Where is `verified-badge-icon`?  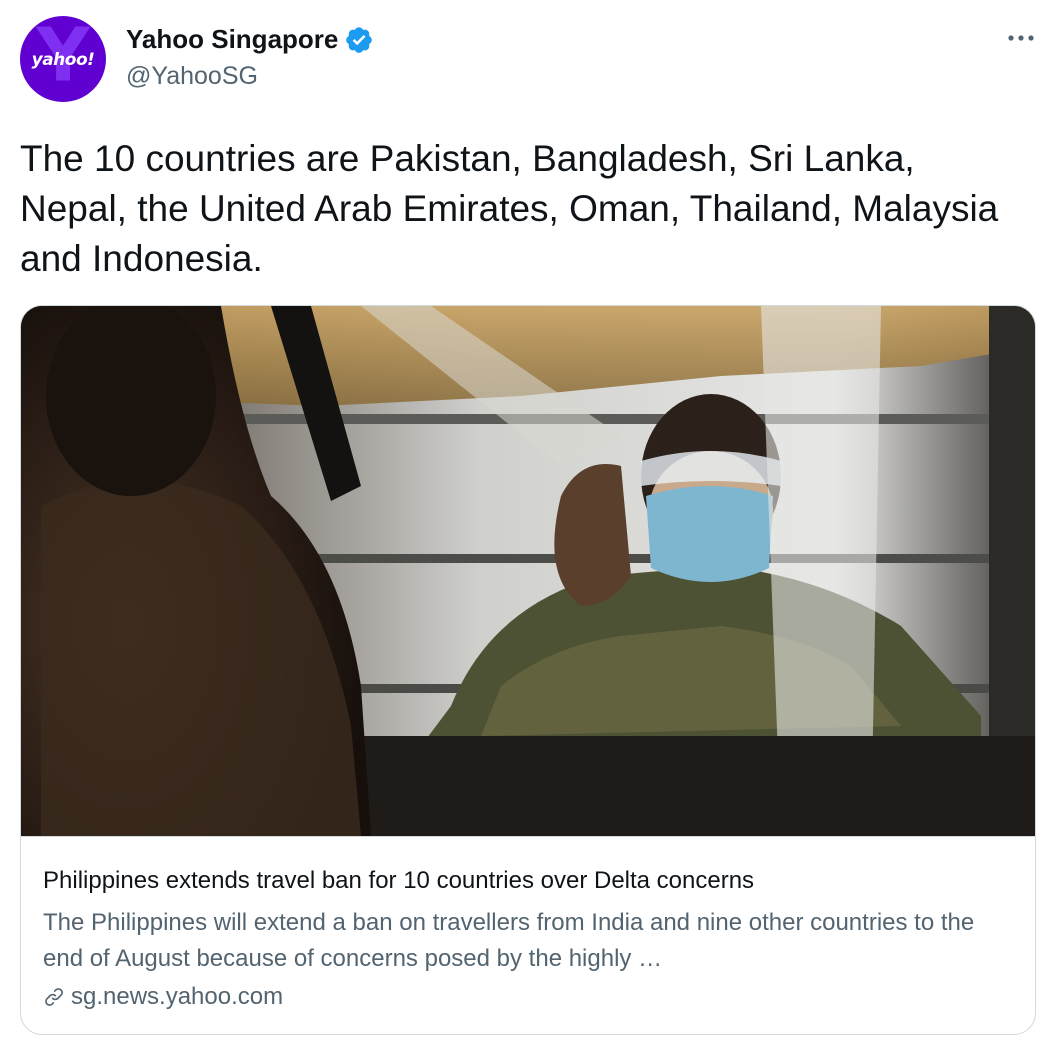 verified-badge-icon is located at coordinates (359, 39).